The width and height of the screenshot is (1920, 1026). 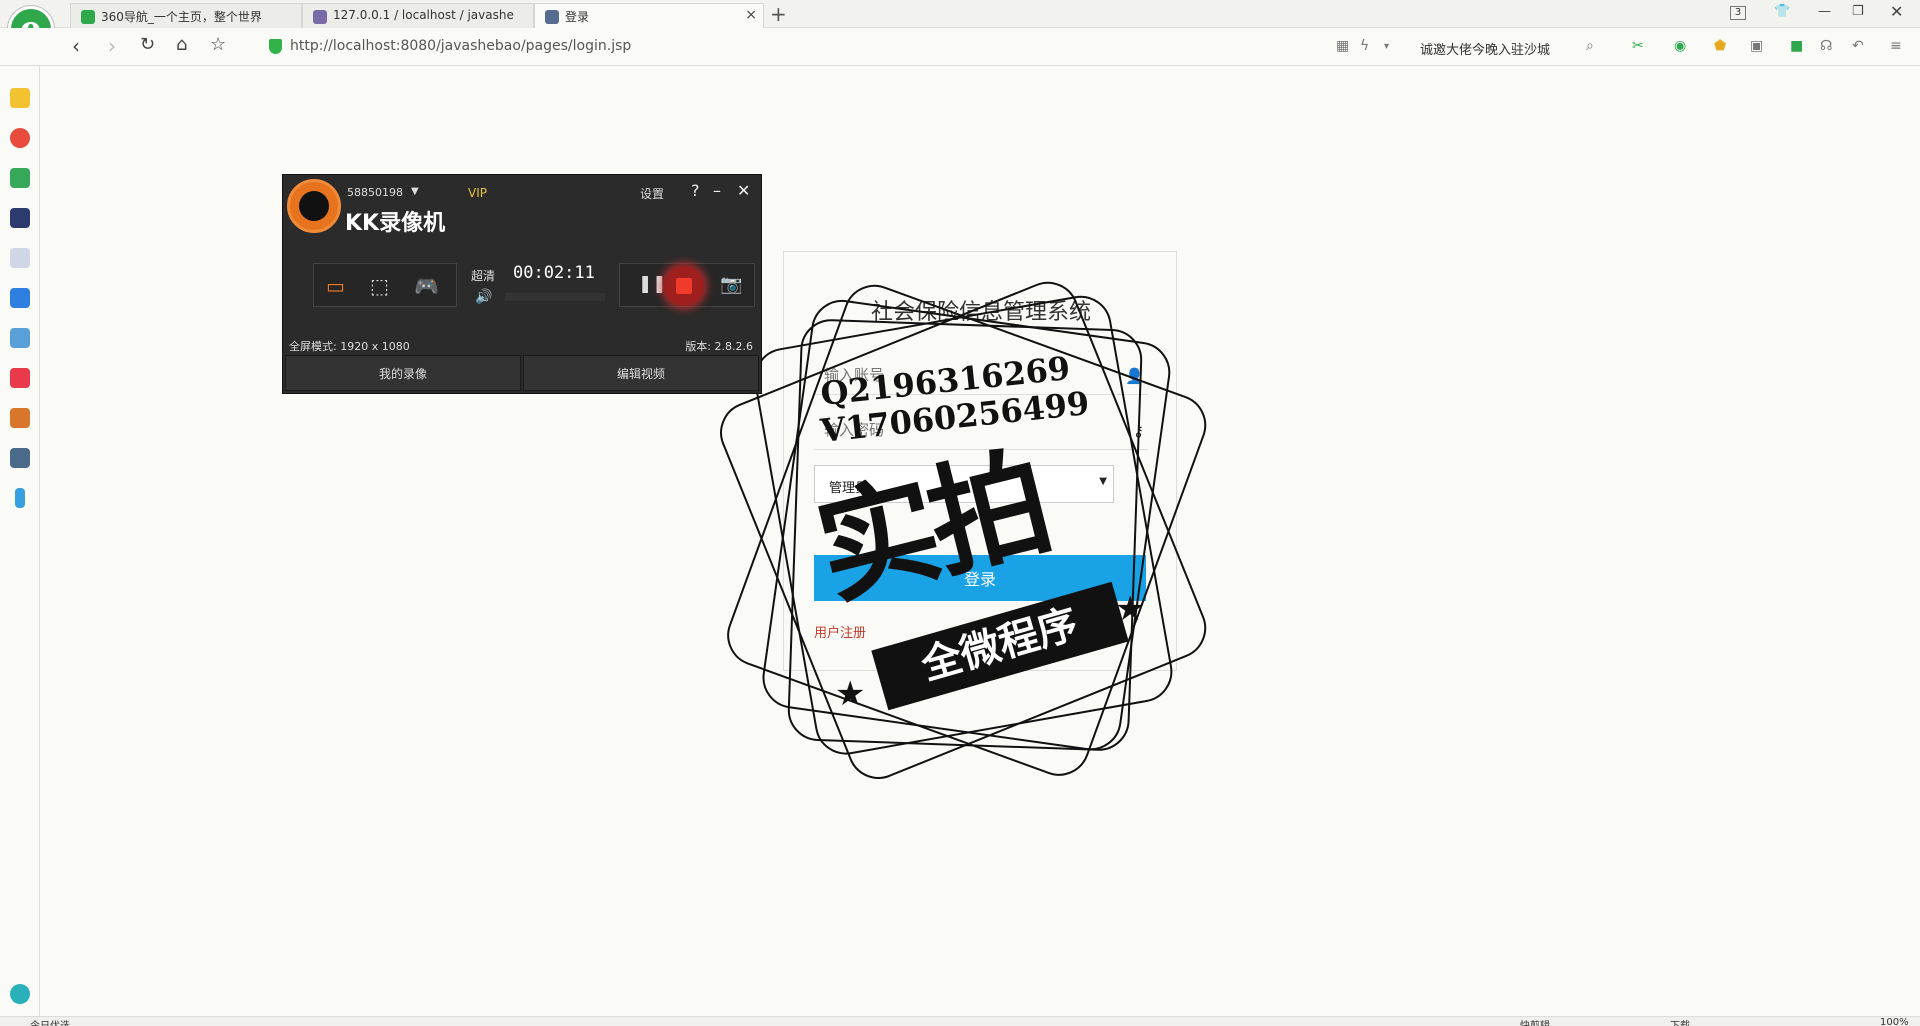 What do you see at coordinates (649, 15) in the screenshot?
I see `tab-login: 登录 ×` at bounding box center [649, 15].